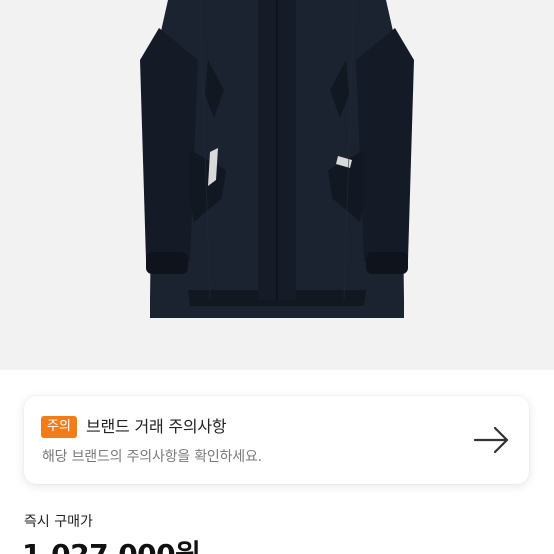 The height and width of the screenshot is (554, 554). Describe the element at coordinates (492, 440) in the screenshot. I see `arrow-right-icon` at that location.